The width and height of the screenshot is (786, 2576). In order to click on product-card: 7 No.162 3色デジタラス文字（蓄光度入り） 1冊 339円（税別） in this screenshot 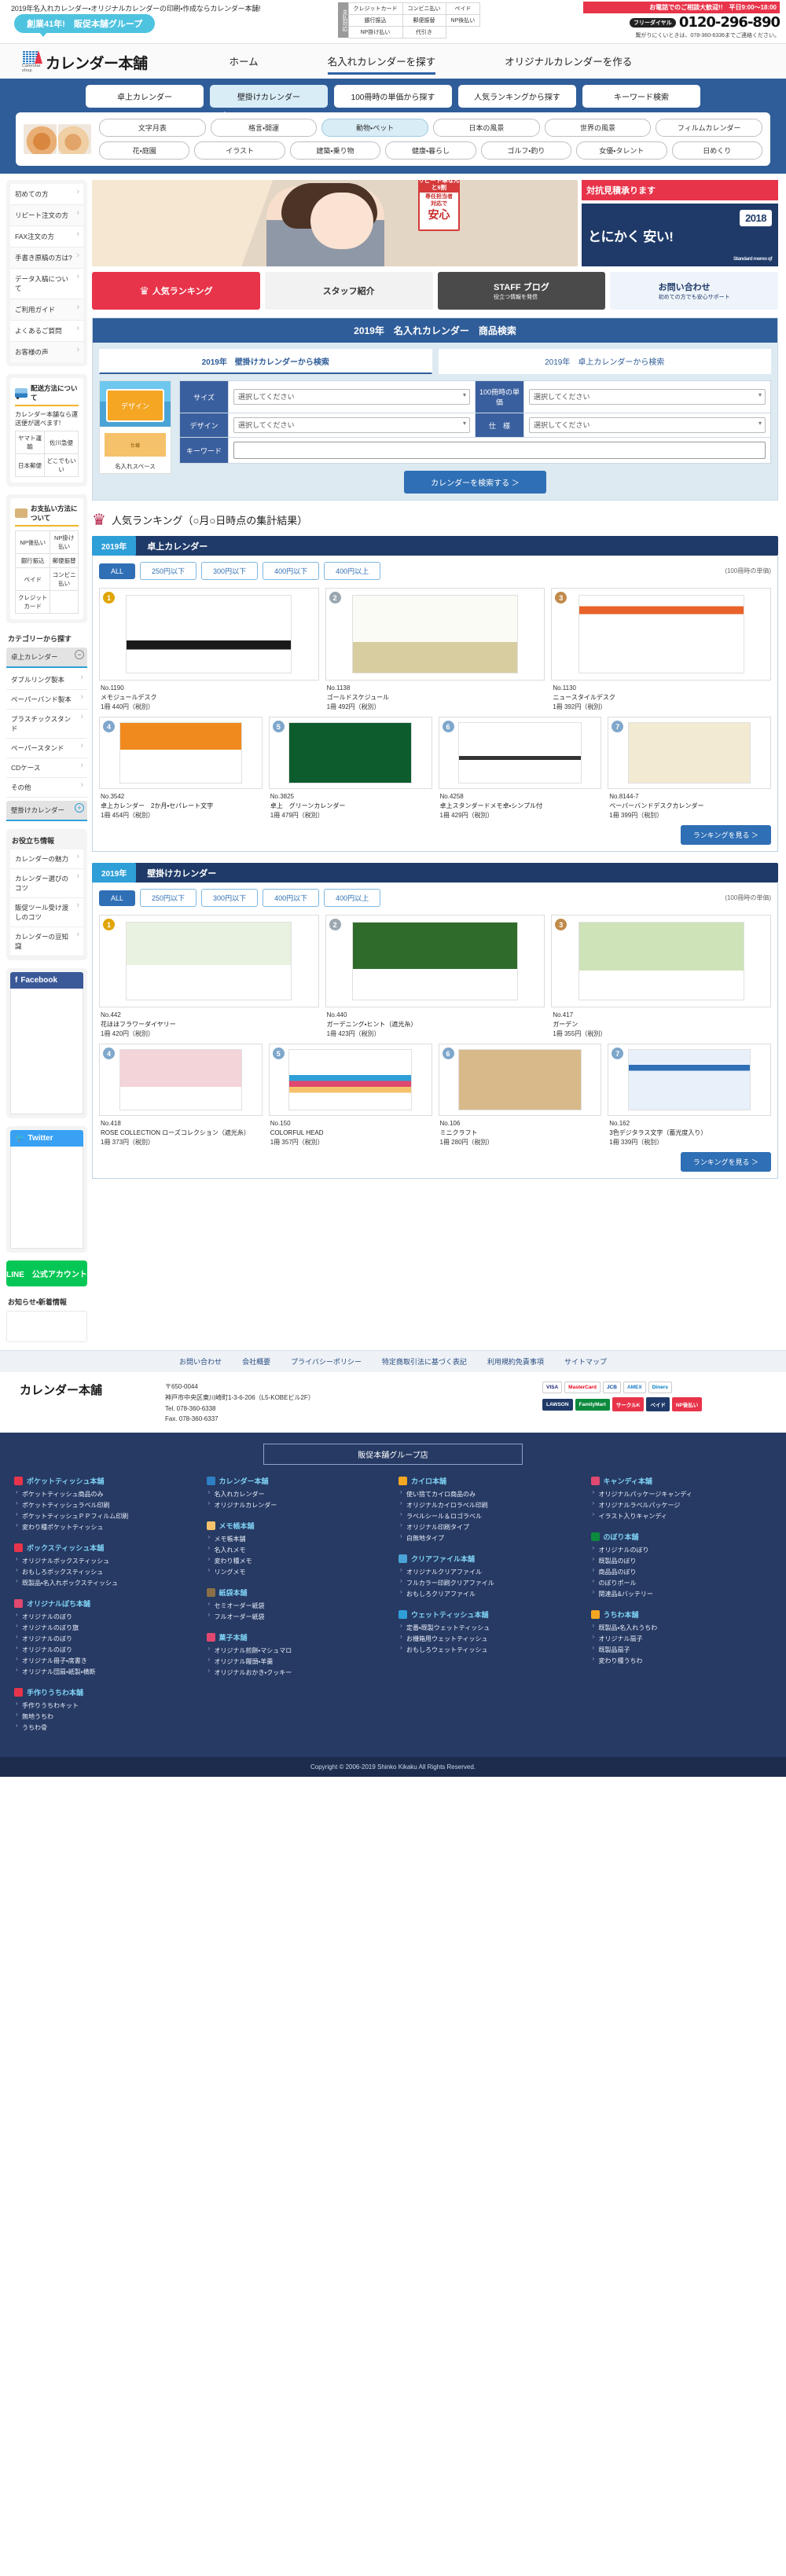, I will do `click(689, 1095)`.